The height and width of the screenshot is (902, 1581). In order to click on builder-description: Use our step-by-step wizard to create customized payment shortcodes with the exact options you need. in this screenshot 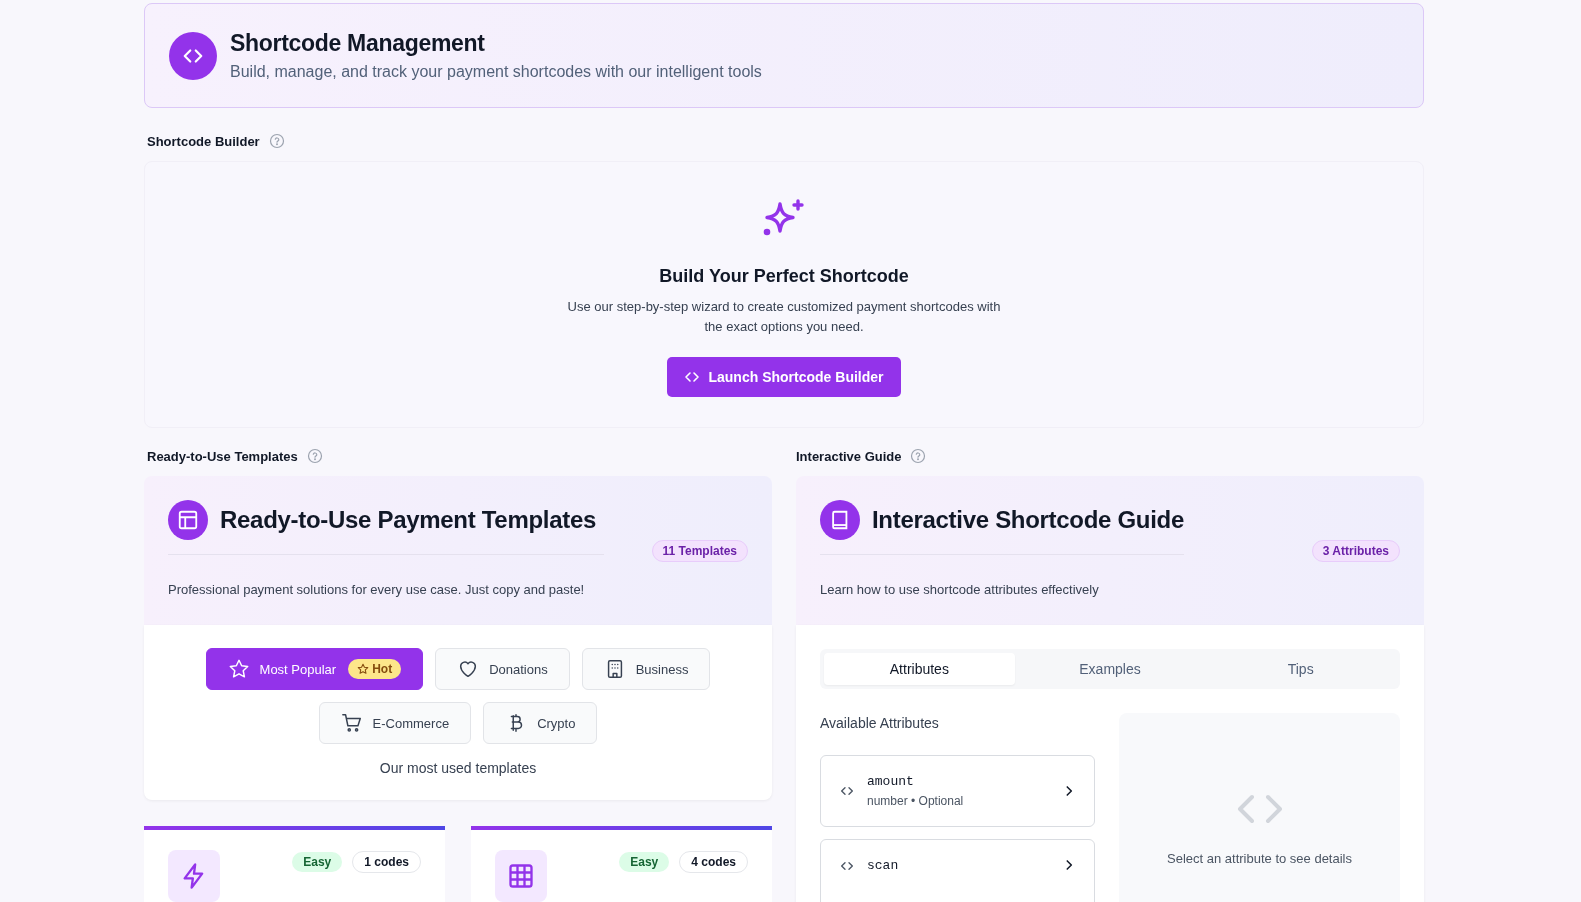, I will do `click(784, 317)`.